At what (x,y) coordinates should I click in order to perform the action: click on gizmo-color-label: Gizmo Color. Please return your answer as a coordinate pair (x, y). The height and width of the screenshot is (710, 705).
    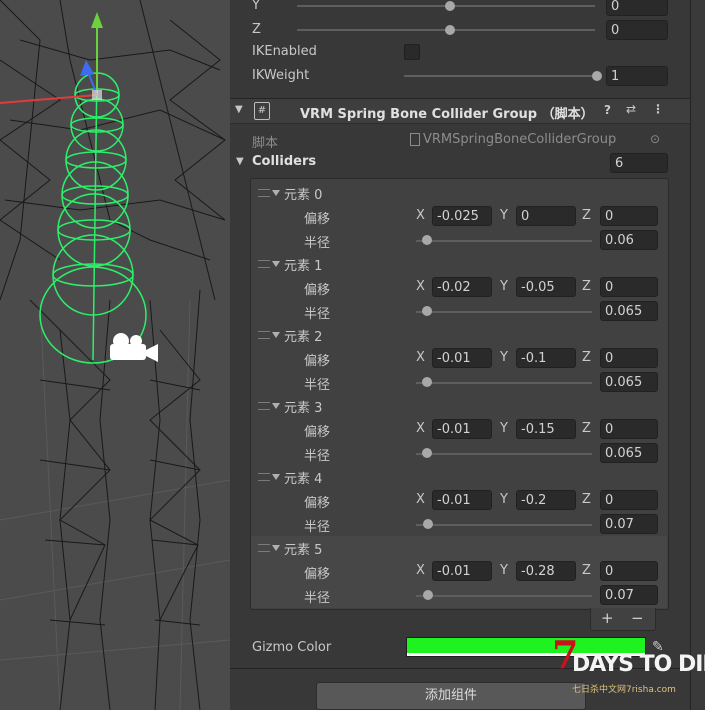
    Looking at the image, I should click on (292, 647).